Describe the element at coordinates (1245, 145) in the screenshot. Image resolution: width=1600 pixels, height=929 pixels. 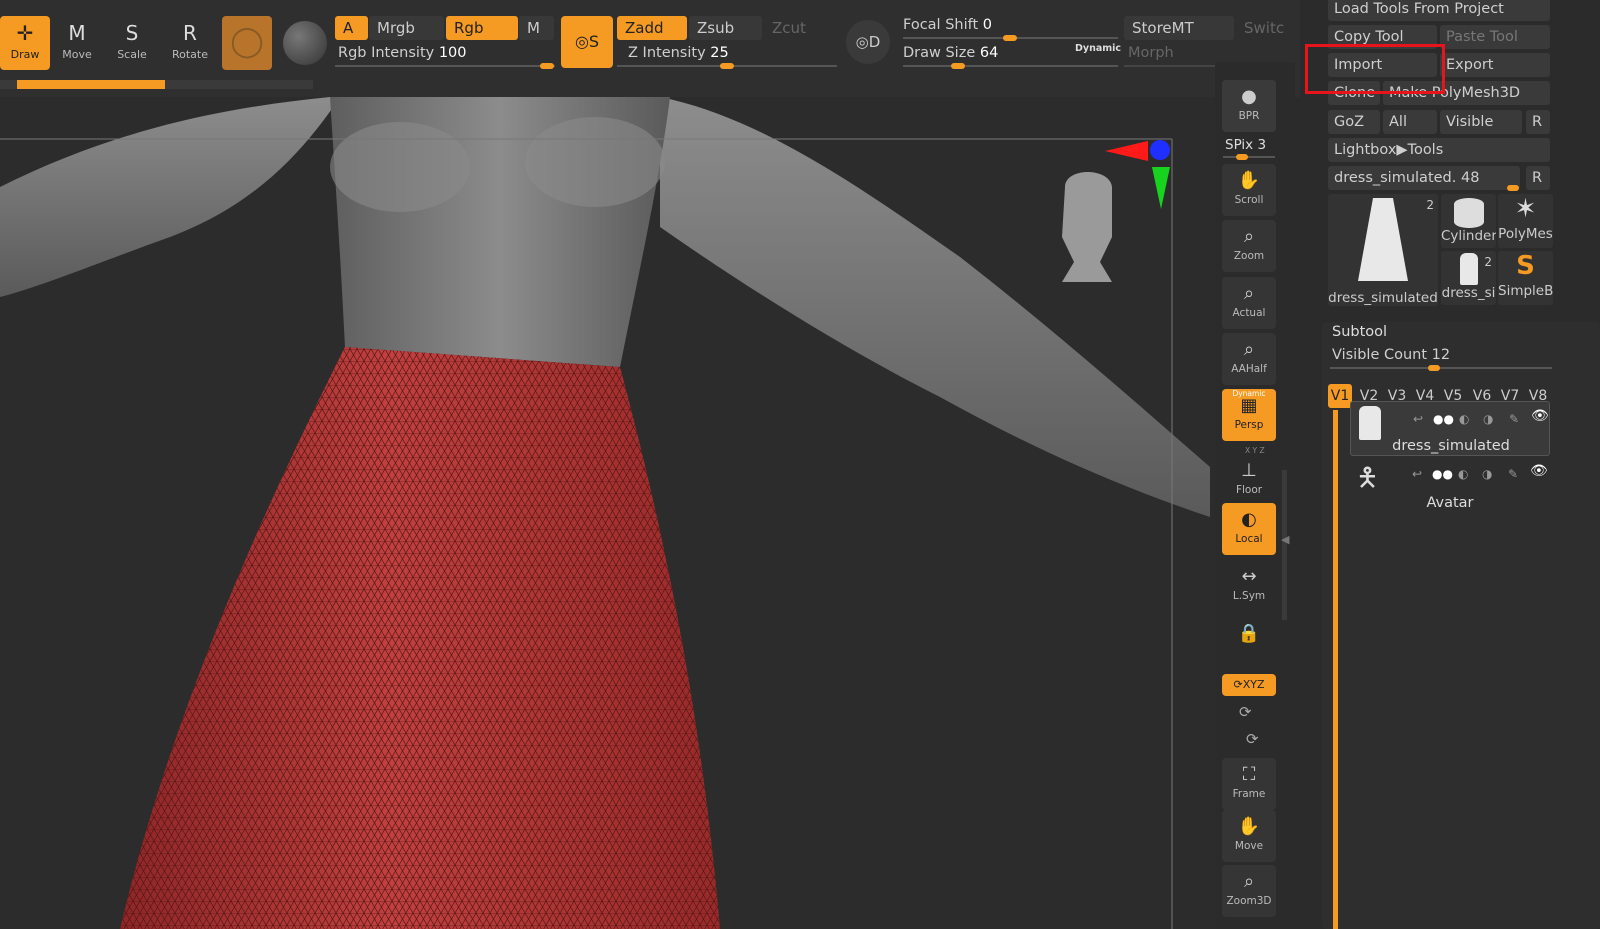
I see `spix-slider: SPix 3` at that location.